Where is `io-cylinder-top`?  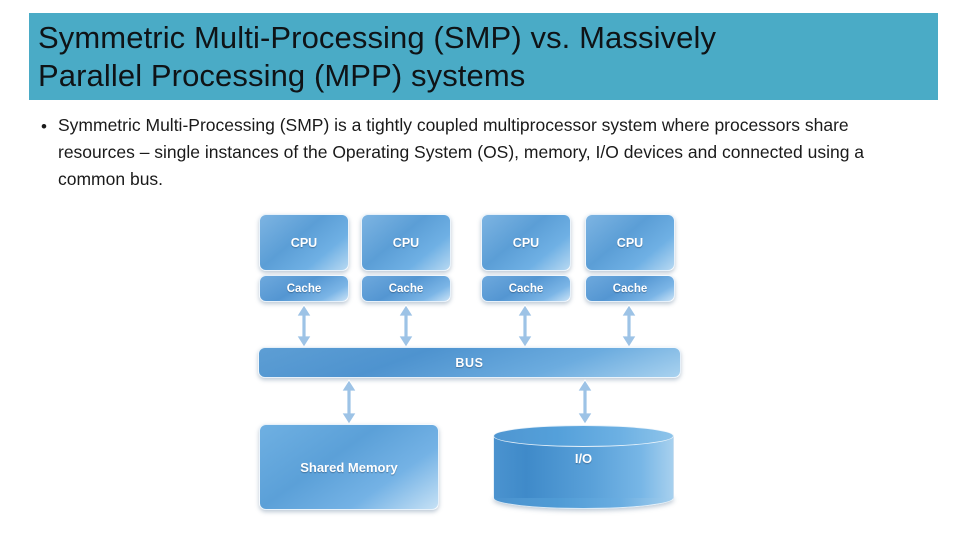 io-cylinder-top is located at coordinates (583, 436).